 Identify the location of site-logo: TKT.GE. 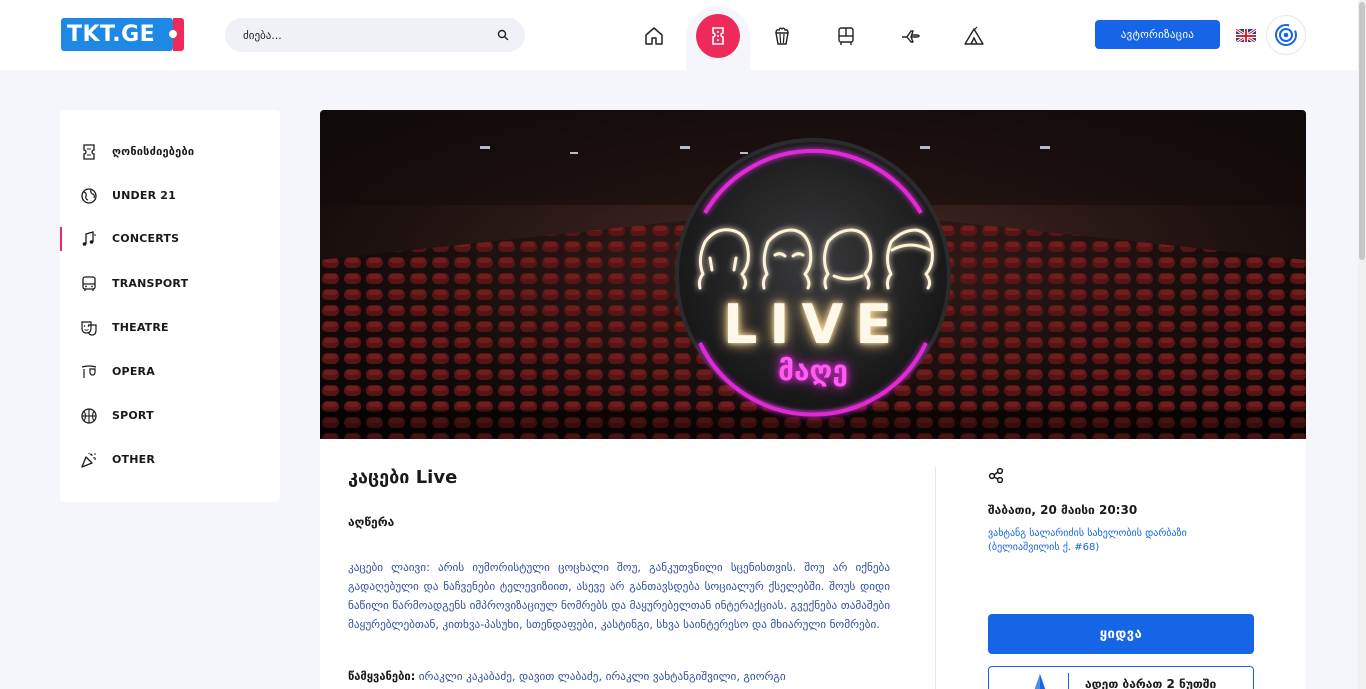
(122, 34).